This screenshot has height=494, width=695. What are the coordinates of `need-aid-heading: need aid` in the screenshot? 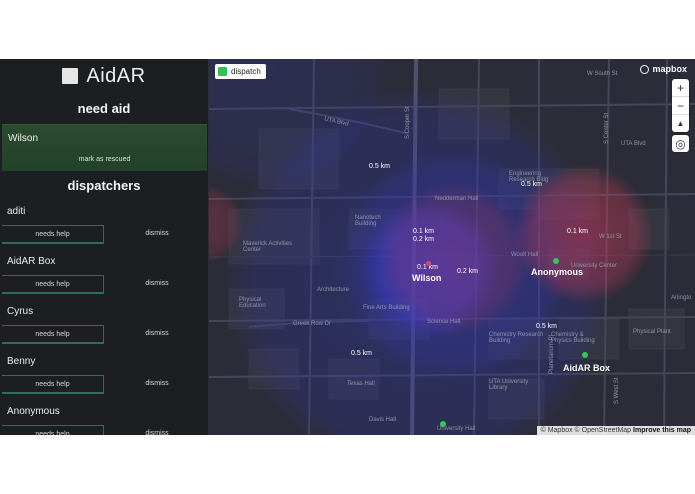 It's located at (104, 108).